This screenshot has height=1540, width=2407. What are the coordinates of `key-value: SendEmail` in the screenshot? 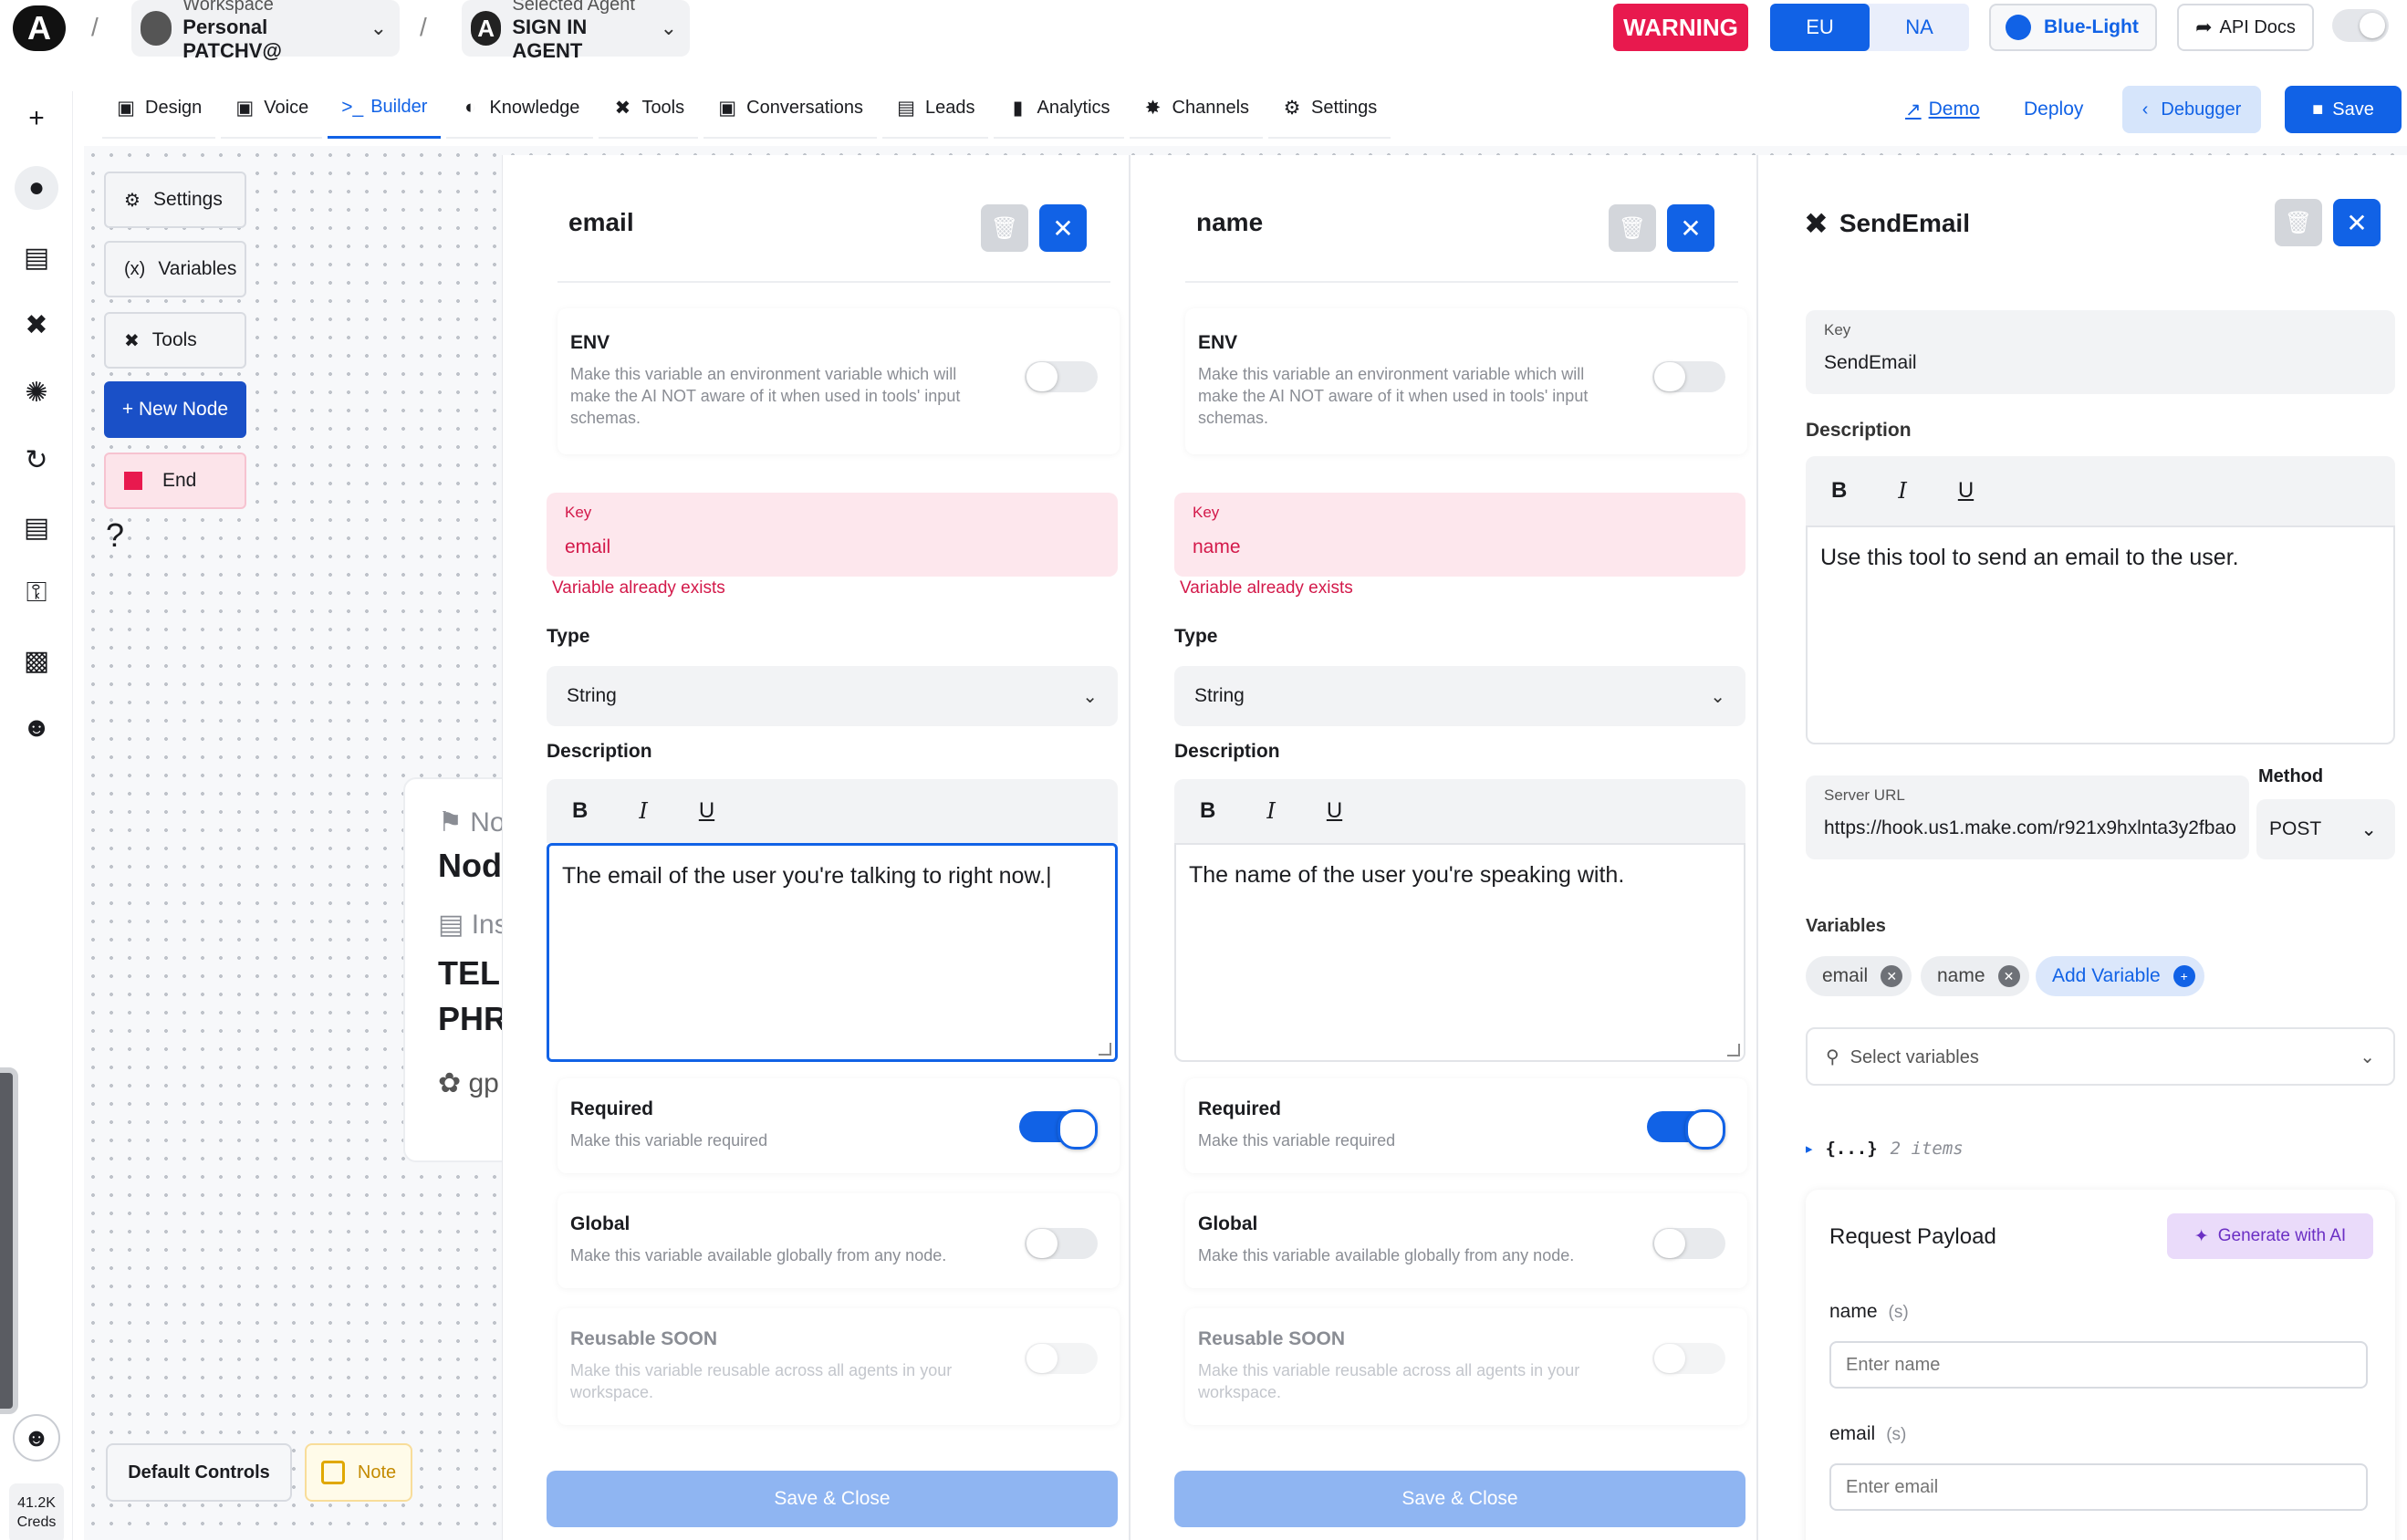 It's located at (1870, 363).